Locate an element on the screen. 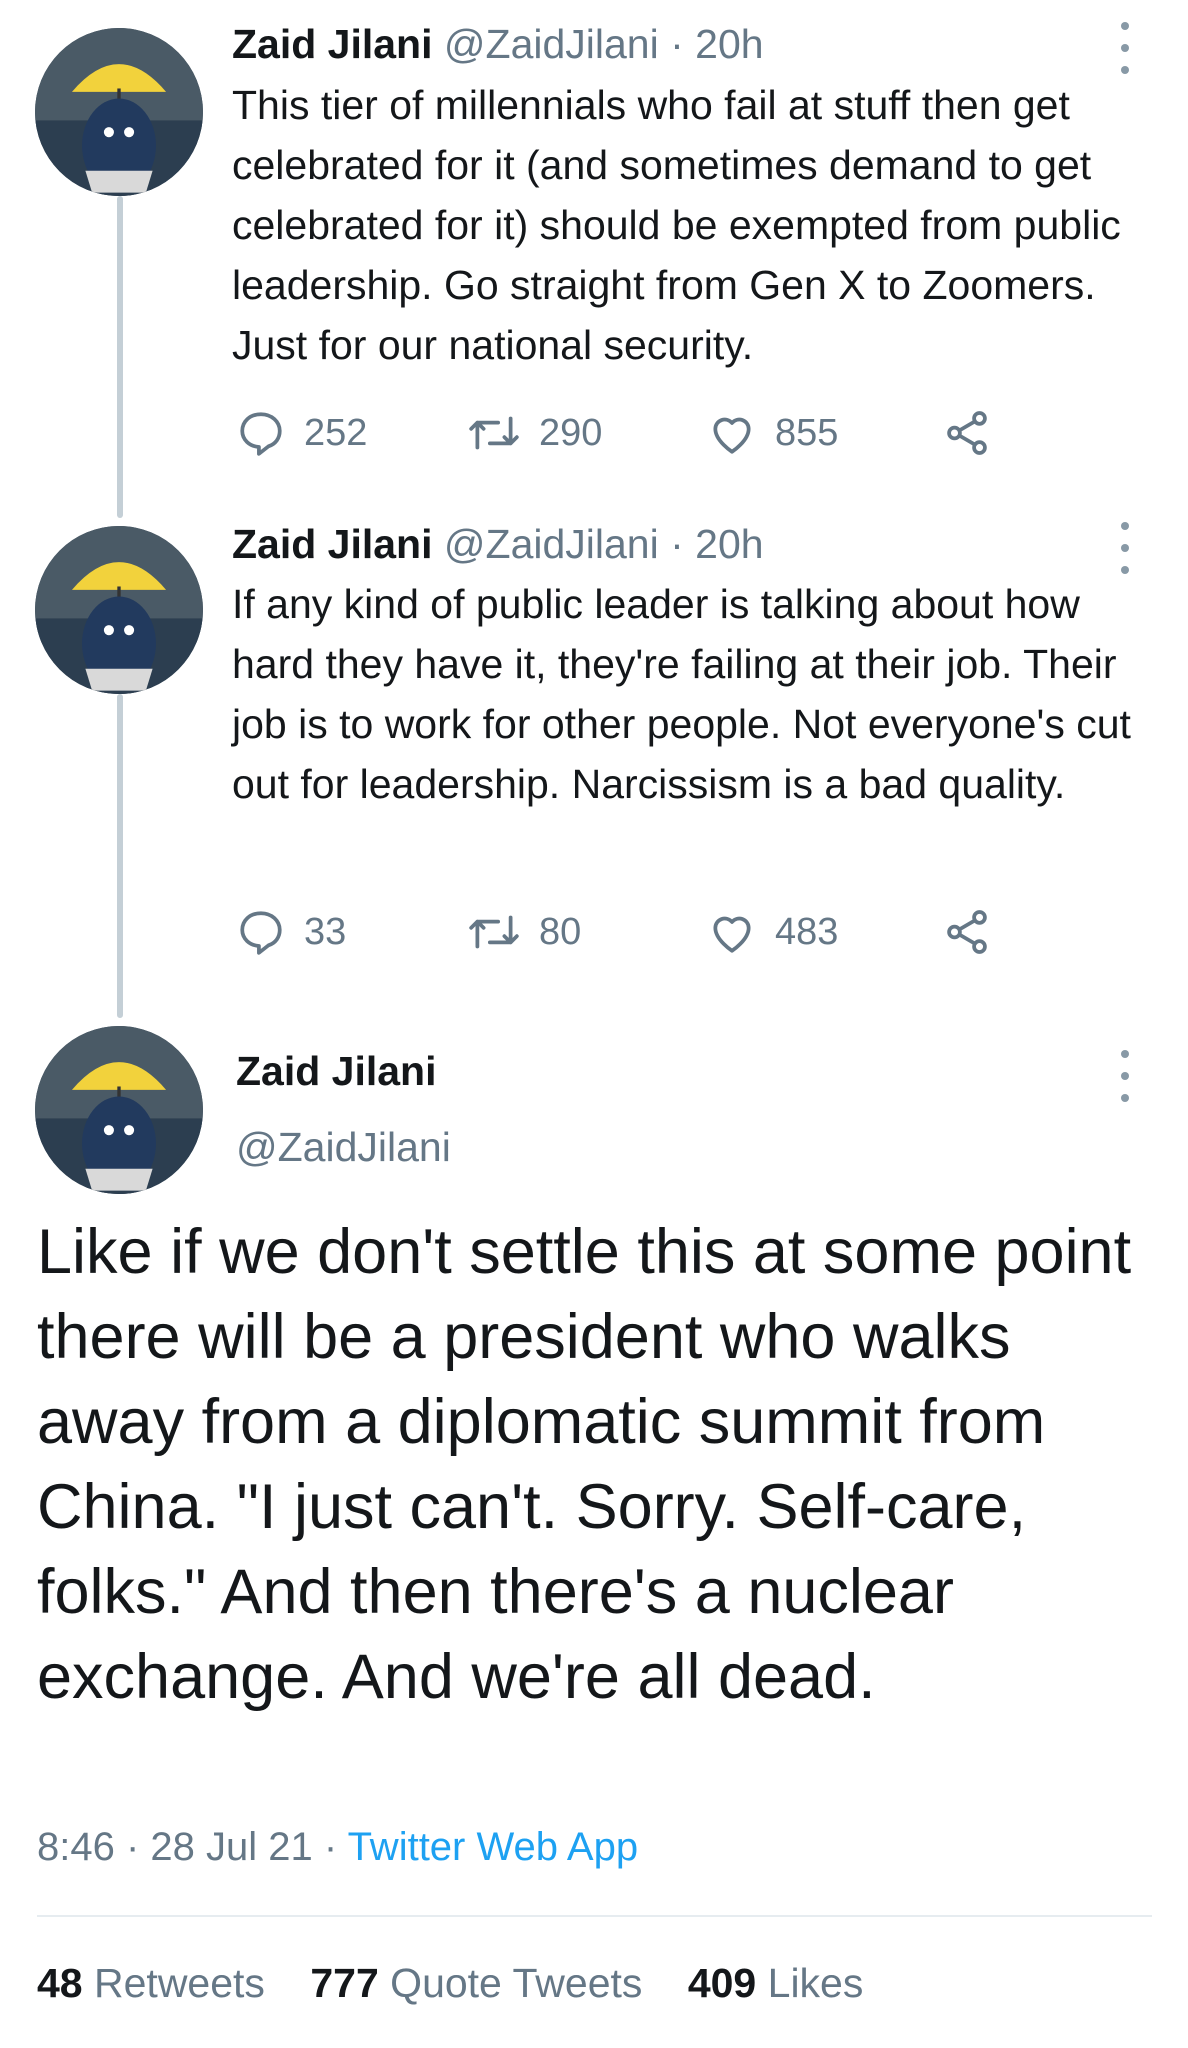 The height and width of the screenshot is (2048, 1188). reply-button: 252 is located at coordinates (301, 433).